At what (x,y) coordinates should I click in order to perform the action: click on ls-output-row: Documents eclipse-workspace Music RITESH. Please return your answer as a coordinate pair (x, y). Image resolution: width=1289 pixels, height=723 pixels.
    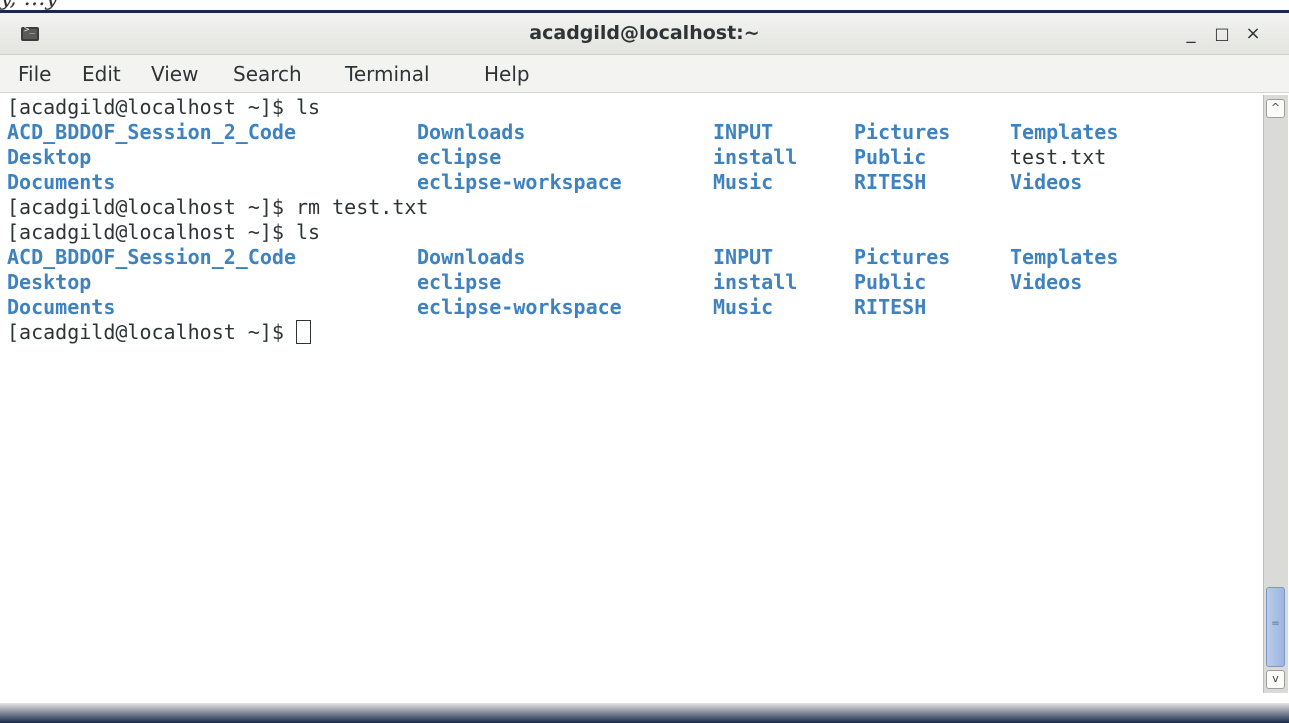
    Looking at the image, I should click on (634, 307).